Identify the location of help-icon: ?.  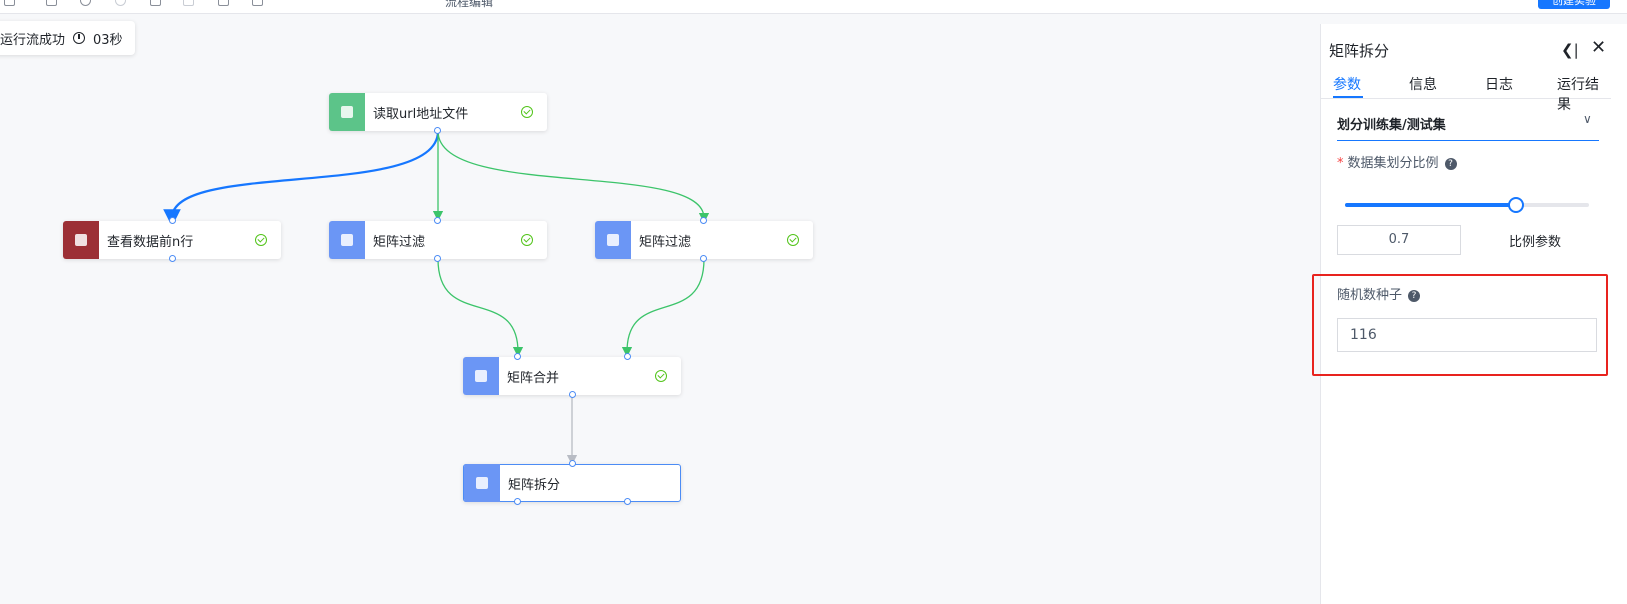
(1450, 164).